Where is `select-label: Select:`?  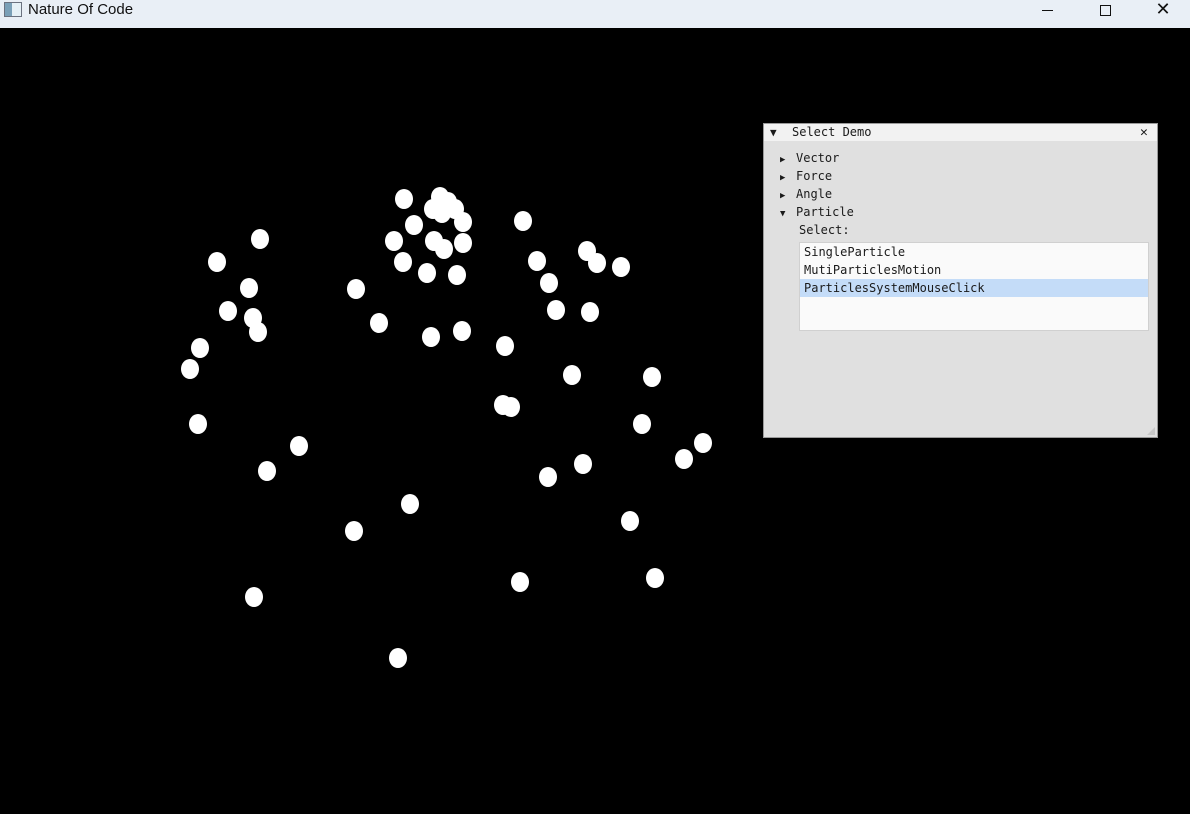
select-label: Select: is located at coordinates (824, 230).